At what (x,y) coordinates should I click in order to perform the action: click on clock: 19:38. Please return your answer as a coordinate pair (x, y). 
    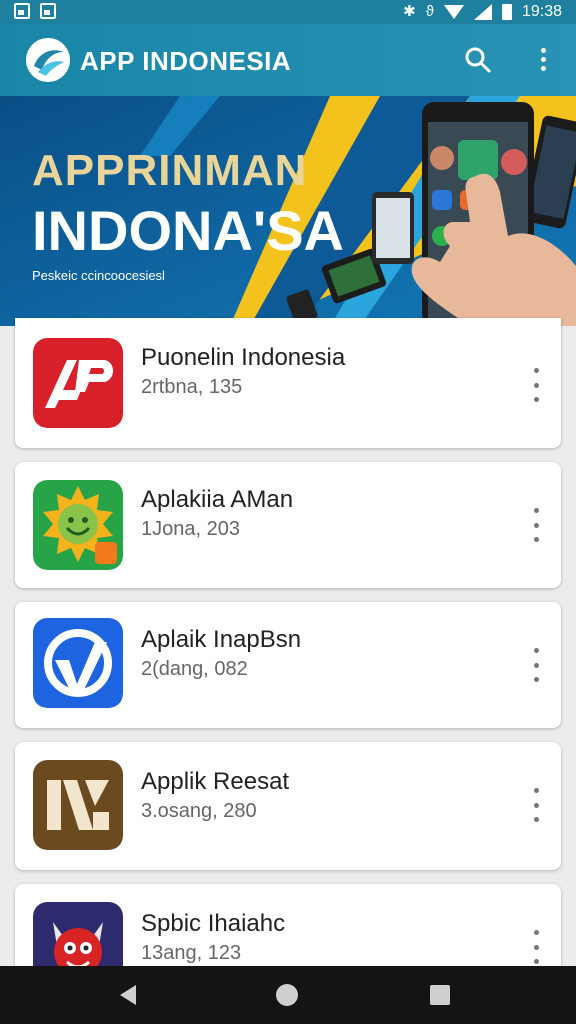
    Looking at the image, I should click on (541, 11).